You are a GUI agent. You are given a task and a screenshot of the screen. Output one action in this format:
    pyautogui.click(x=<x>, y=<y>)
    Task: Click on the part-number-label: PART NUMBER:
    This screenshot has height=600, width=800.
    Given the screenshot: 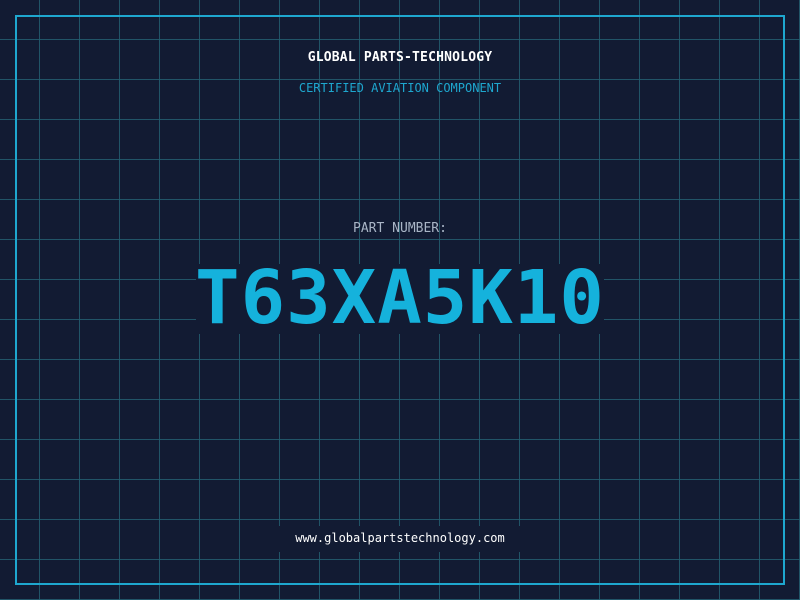 What is the action you would take?
    pyautogui.click(x=400, y=228)
    